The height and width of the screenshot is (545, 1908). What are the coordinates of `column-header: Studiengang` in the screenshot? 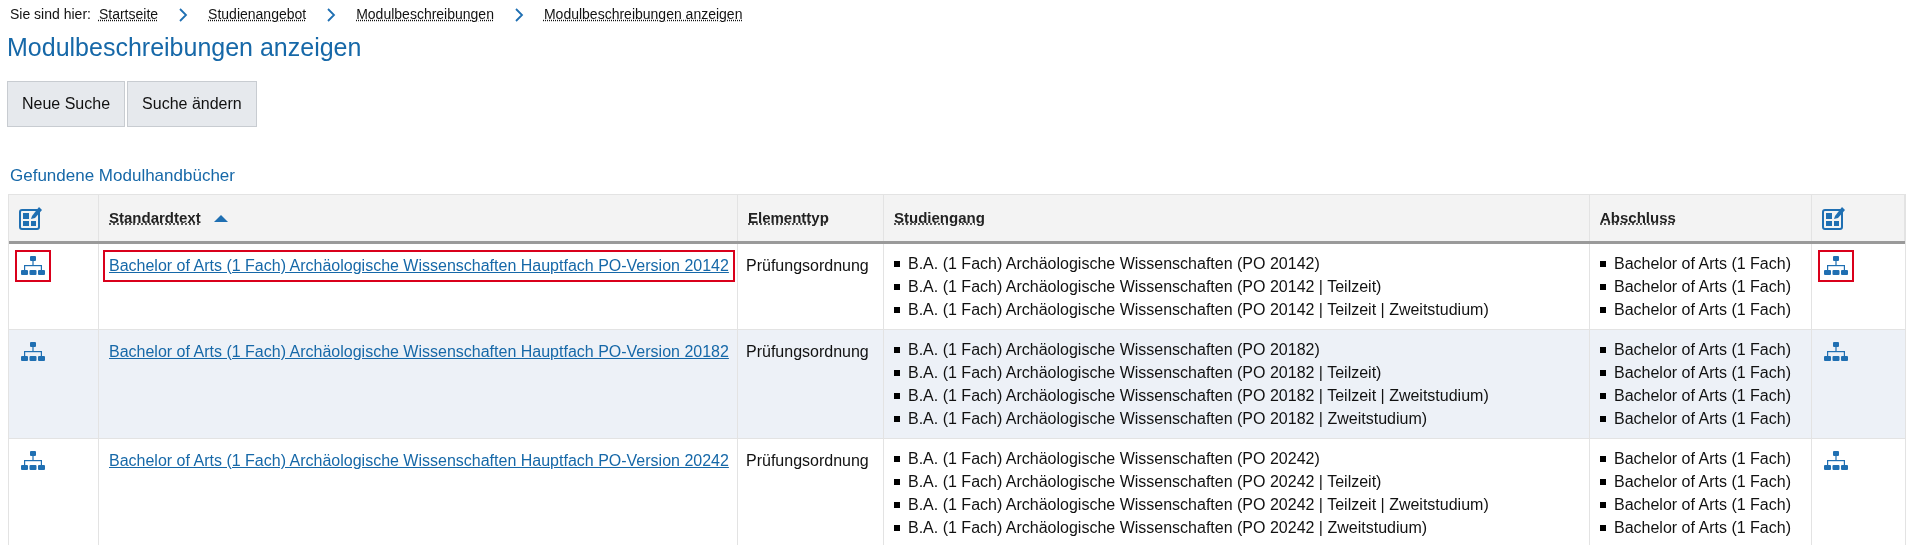 It's located at (939, 218).